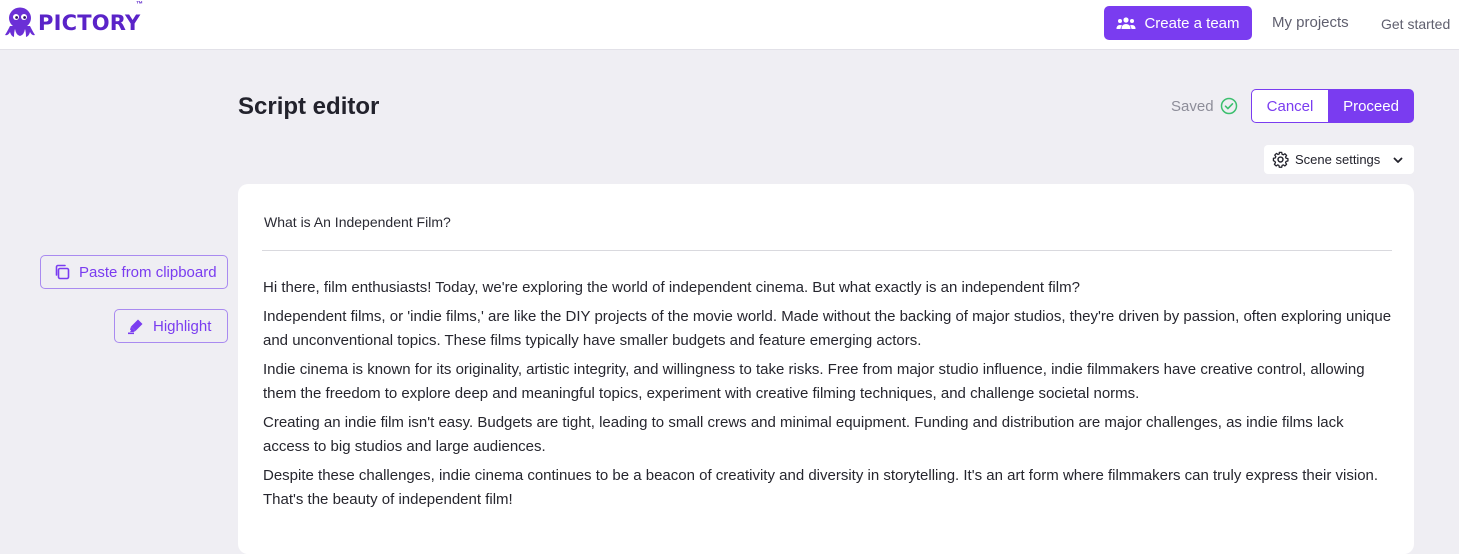 This screenshot has height=554, width=1459. I want to click on trademark-mark: ™, so click(139, 4).